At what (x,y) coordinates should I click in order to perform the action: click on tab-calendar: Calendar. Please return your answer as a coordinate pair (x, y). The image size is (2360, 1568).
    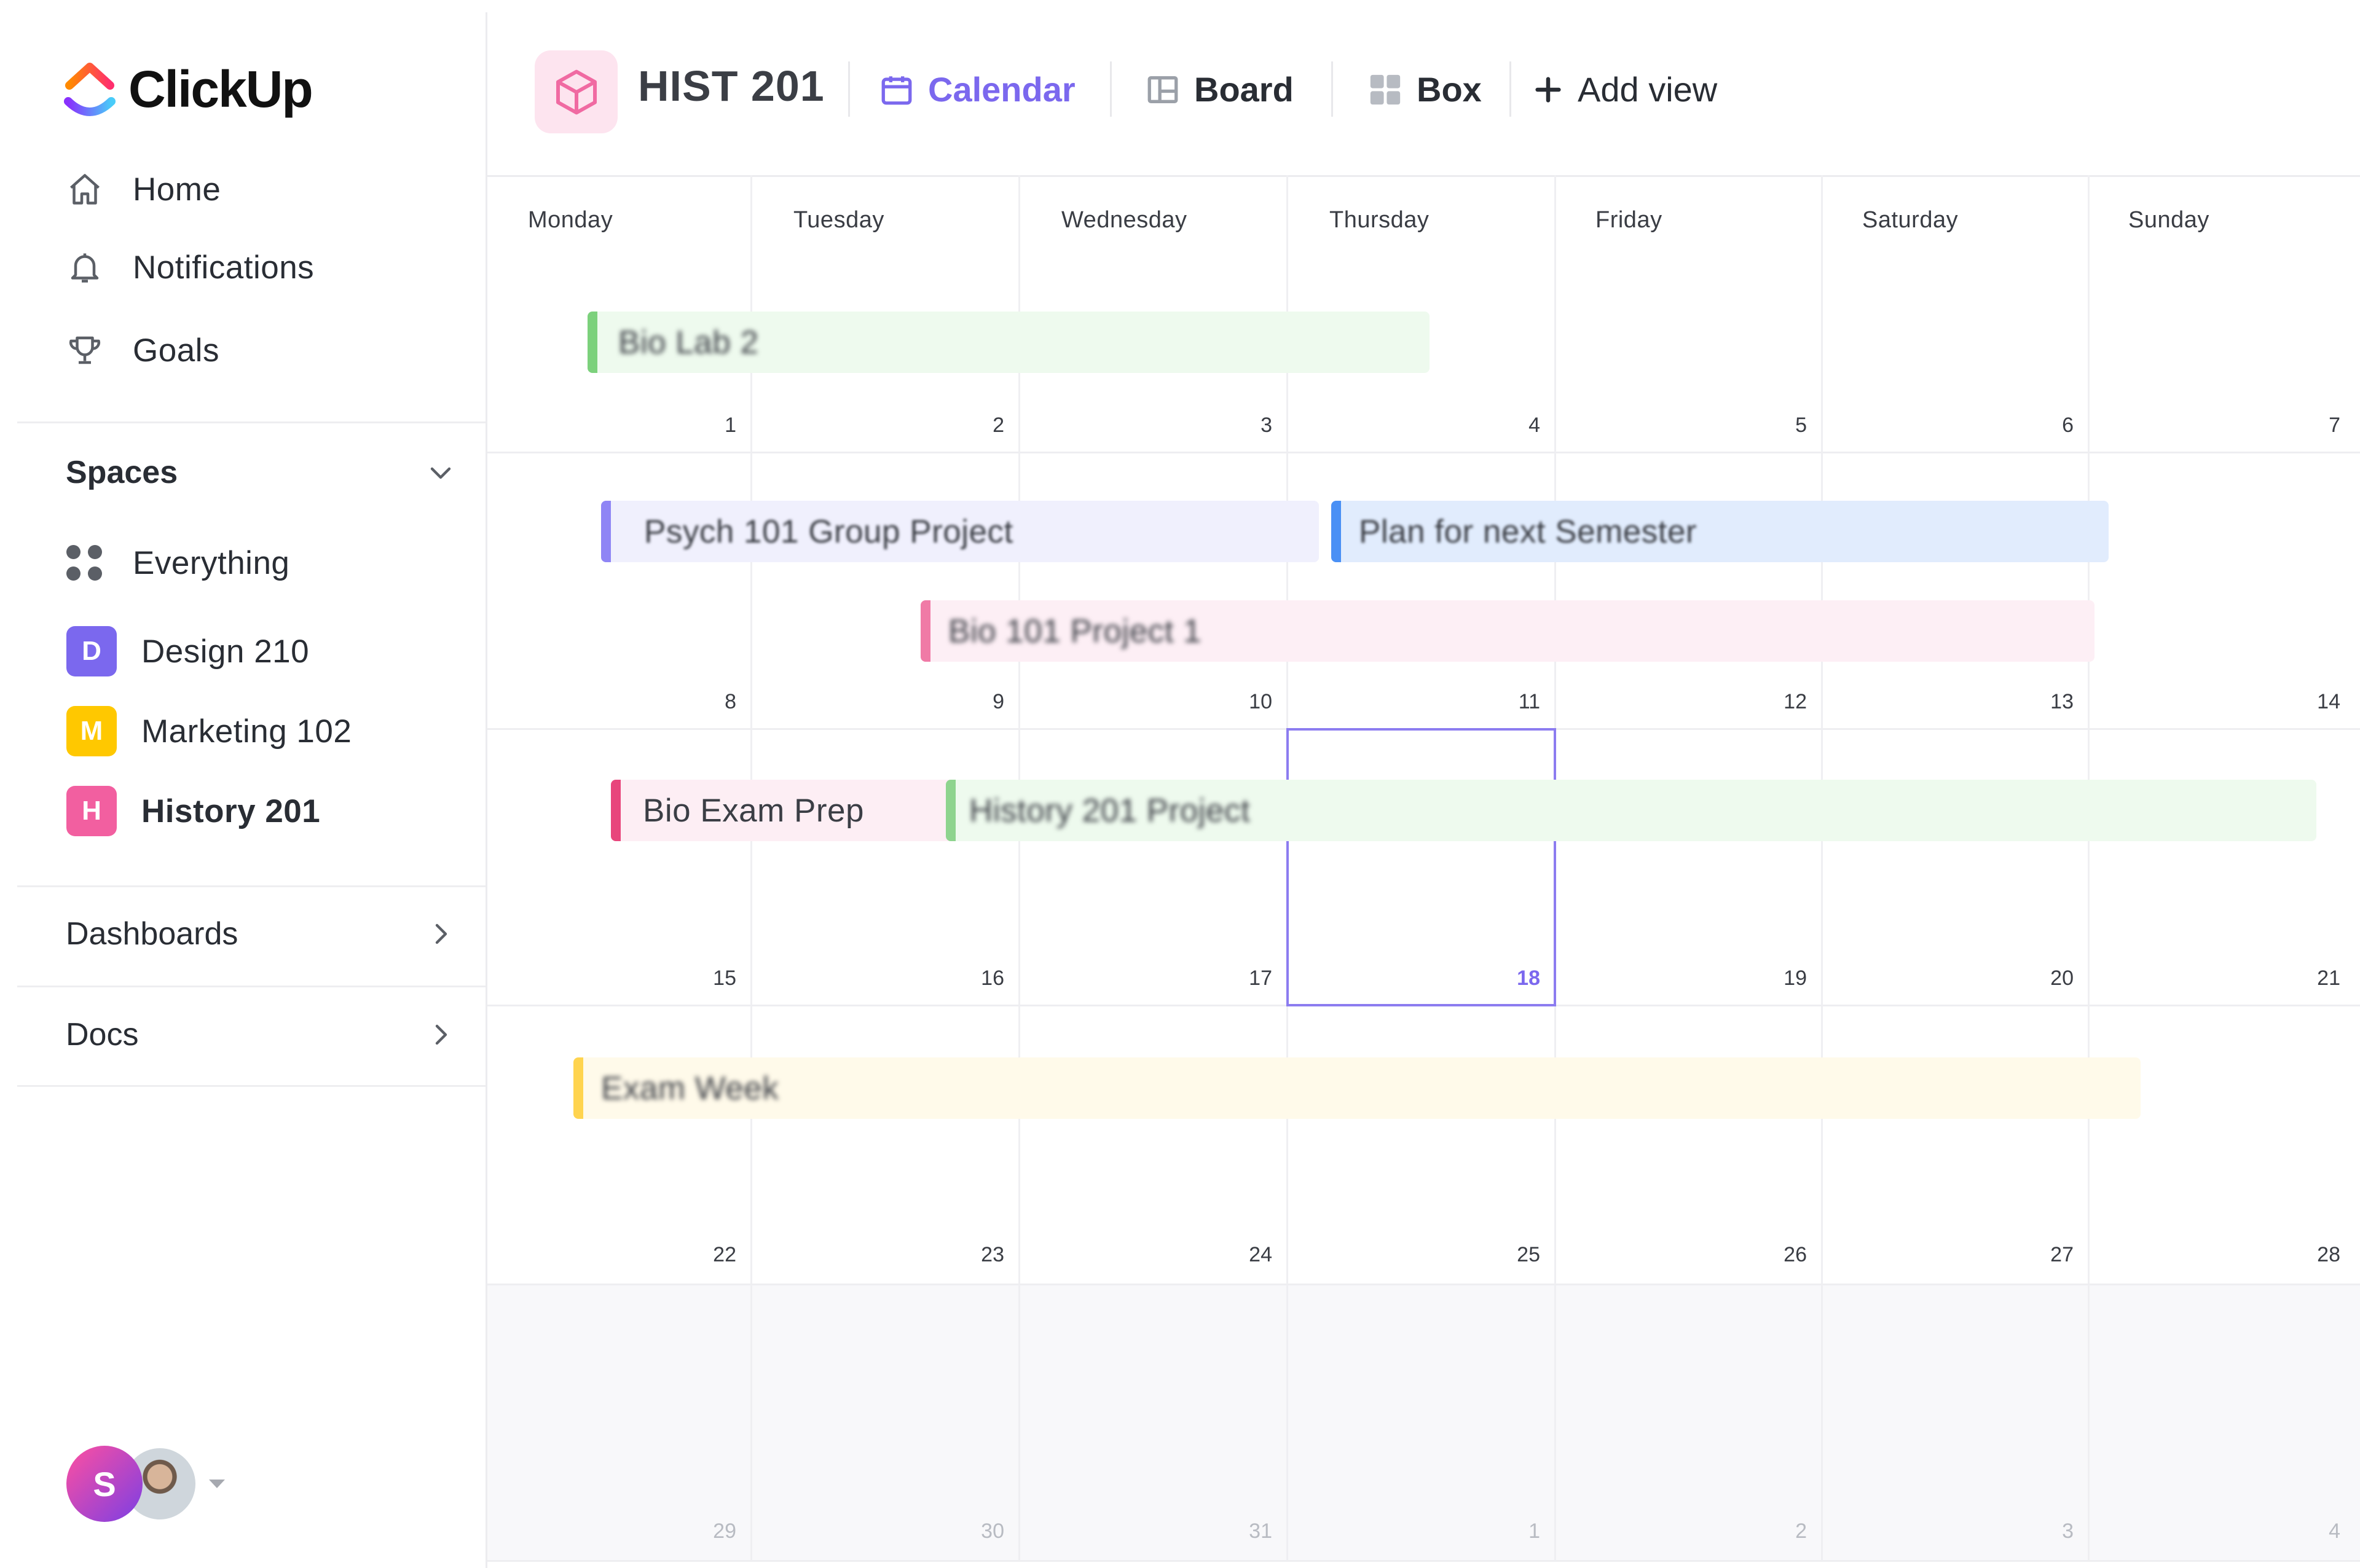
    Looking at the image, I should click on (978, 90).